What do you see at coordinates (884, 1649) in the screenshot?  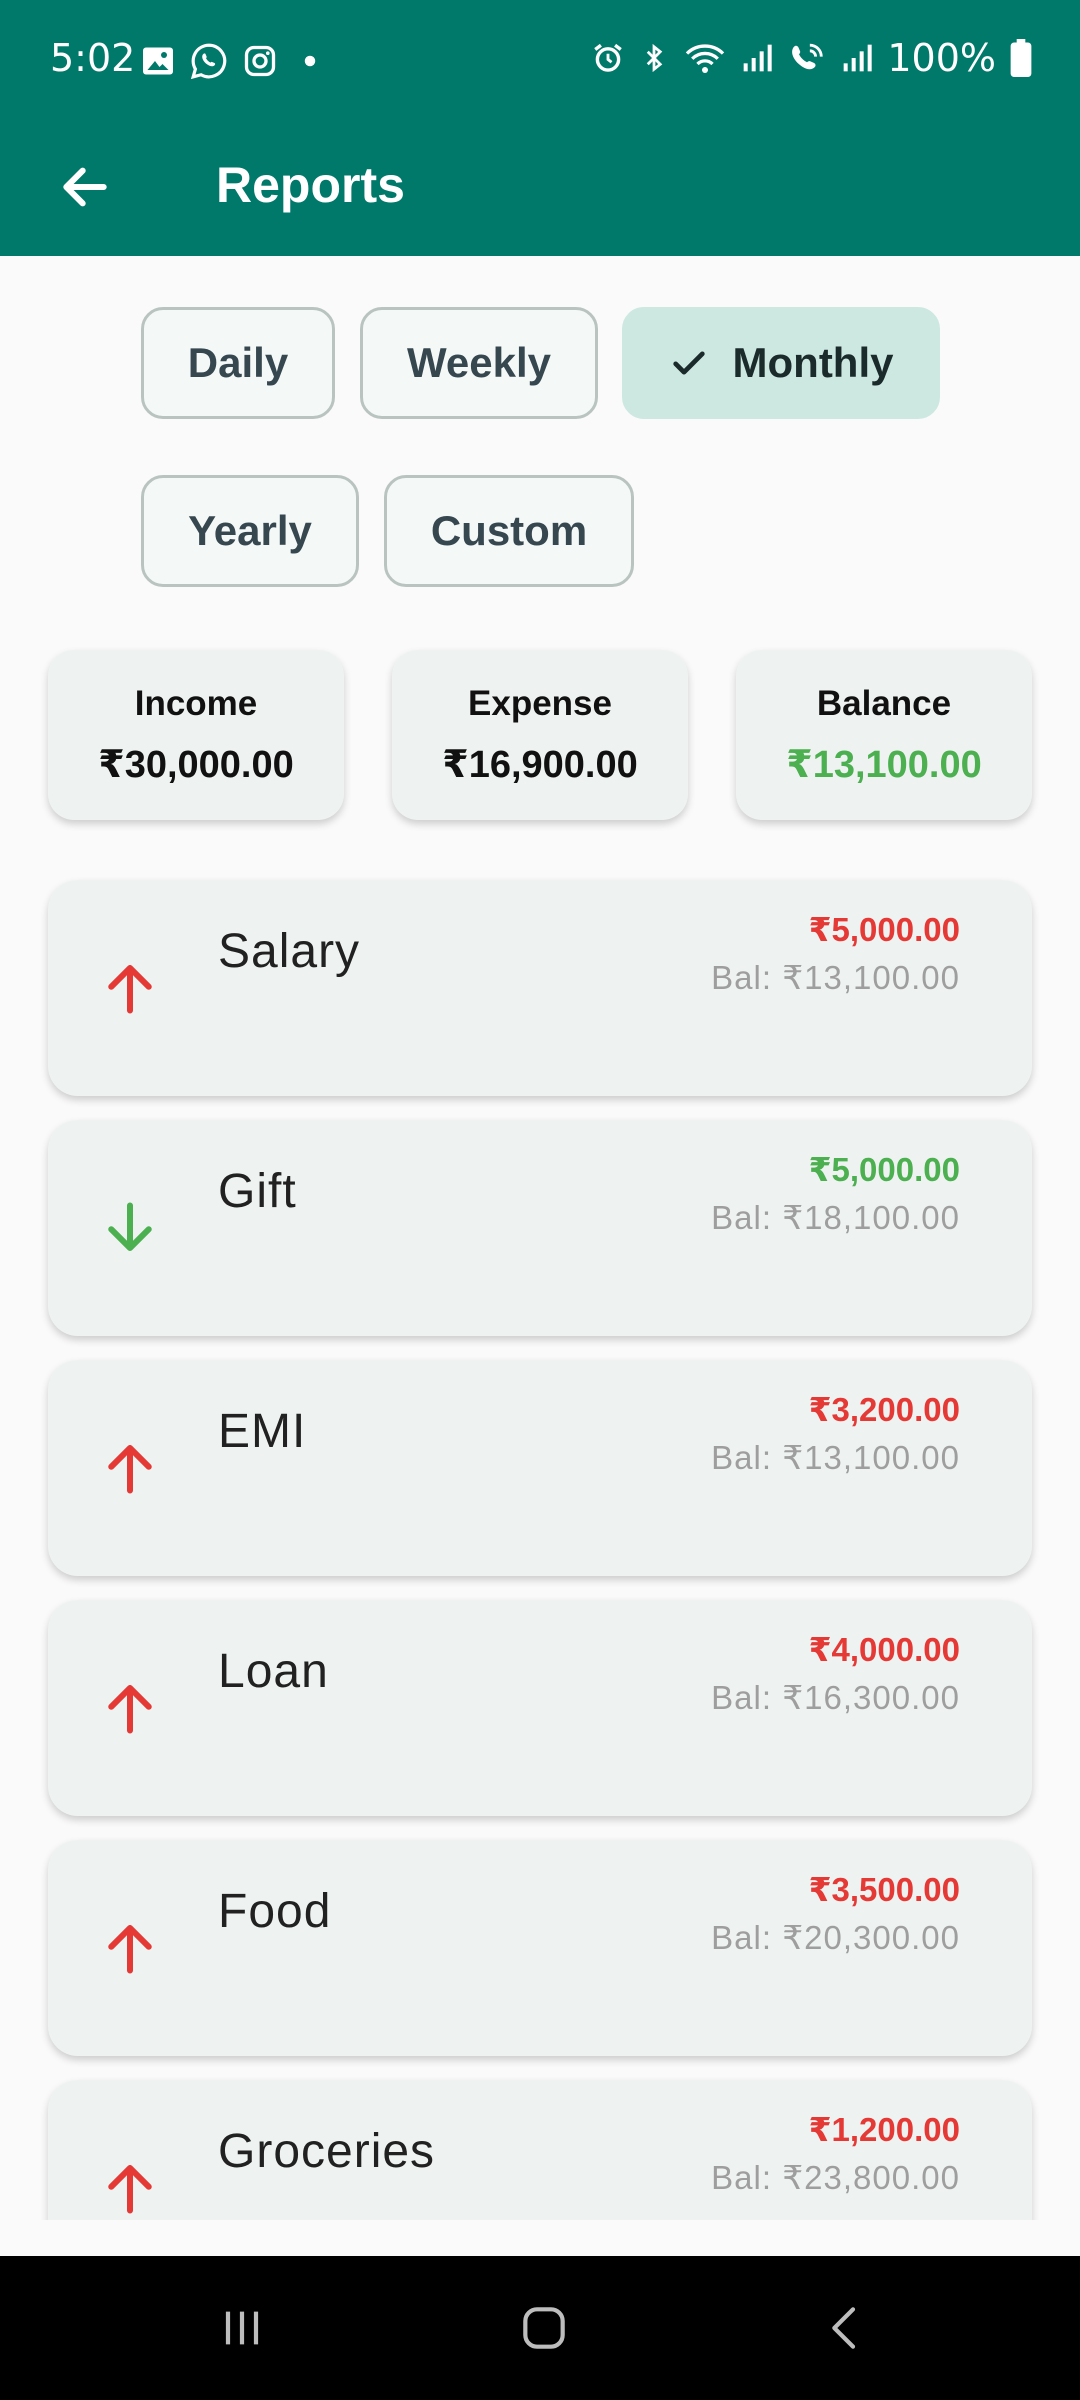 I see `transaction-amount: ₹4,000.00` at bounding box center [884, 1649].